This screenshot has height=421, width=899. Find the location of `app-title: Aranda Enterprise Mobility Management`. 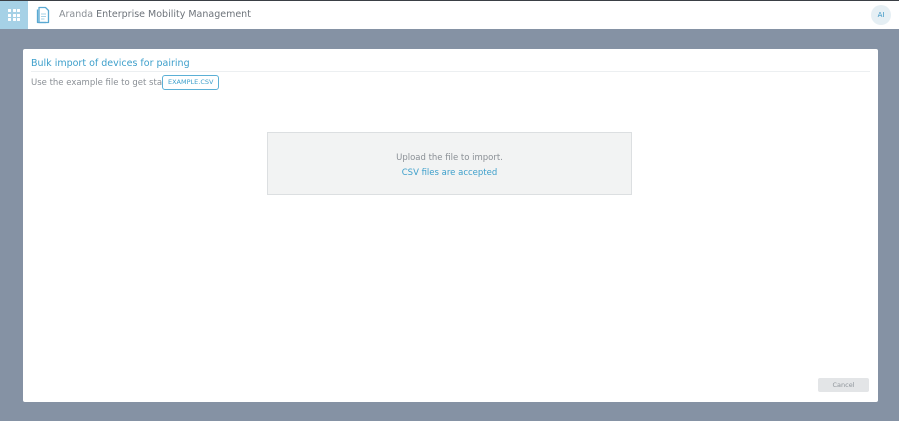

app-title: Aranda Enterprise Mobility Management is located at coordinates (155, 15).